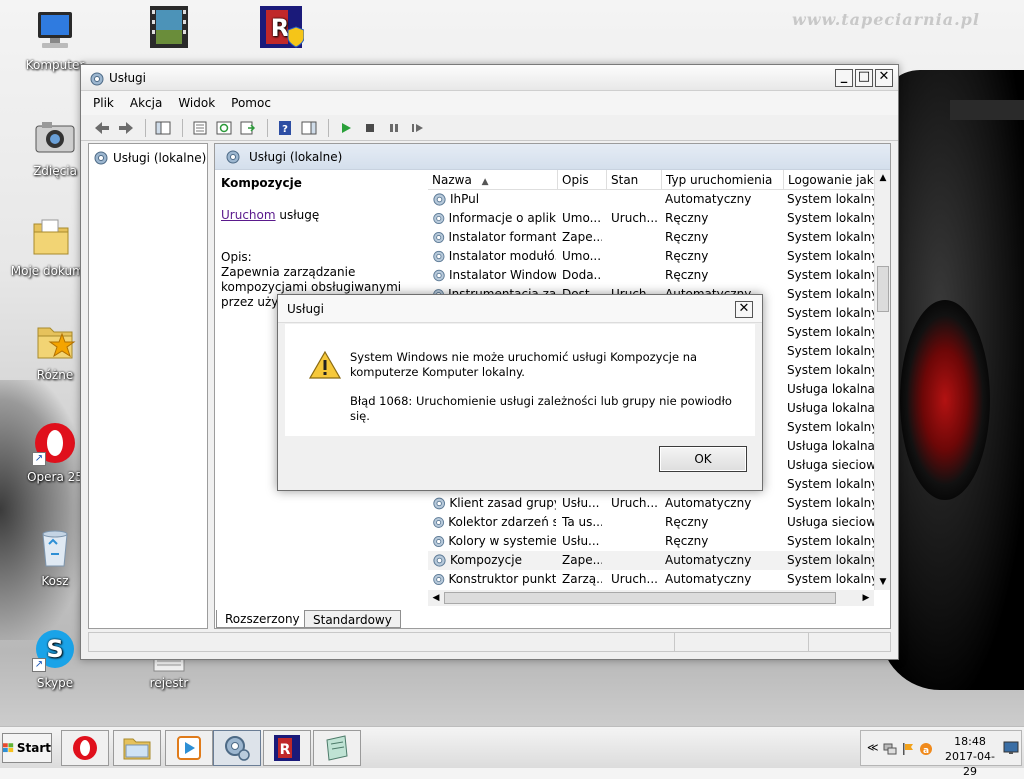 This screenshot has height=779, width=1024. What do you see at coordinates (493, 180) in the screenshot?
I see `column-header-name: Nazwa ▲` at bounding box center [493, 180].